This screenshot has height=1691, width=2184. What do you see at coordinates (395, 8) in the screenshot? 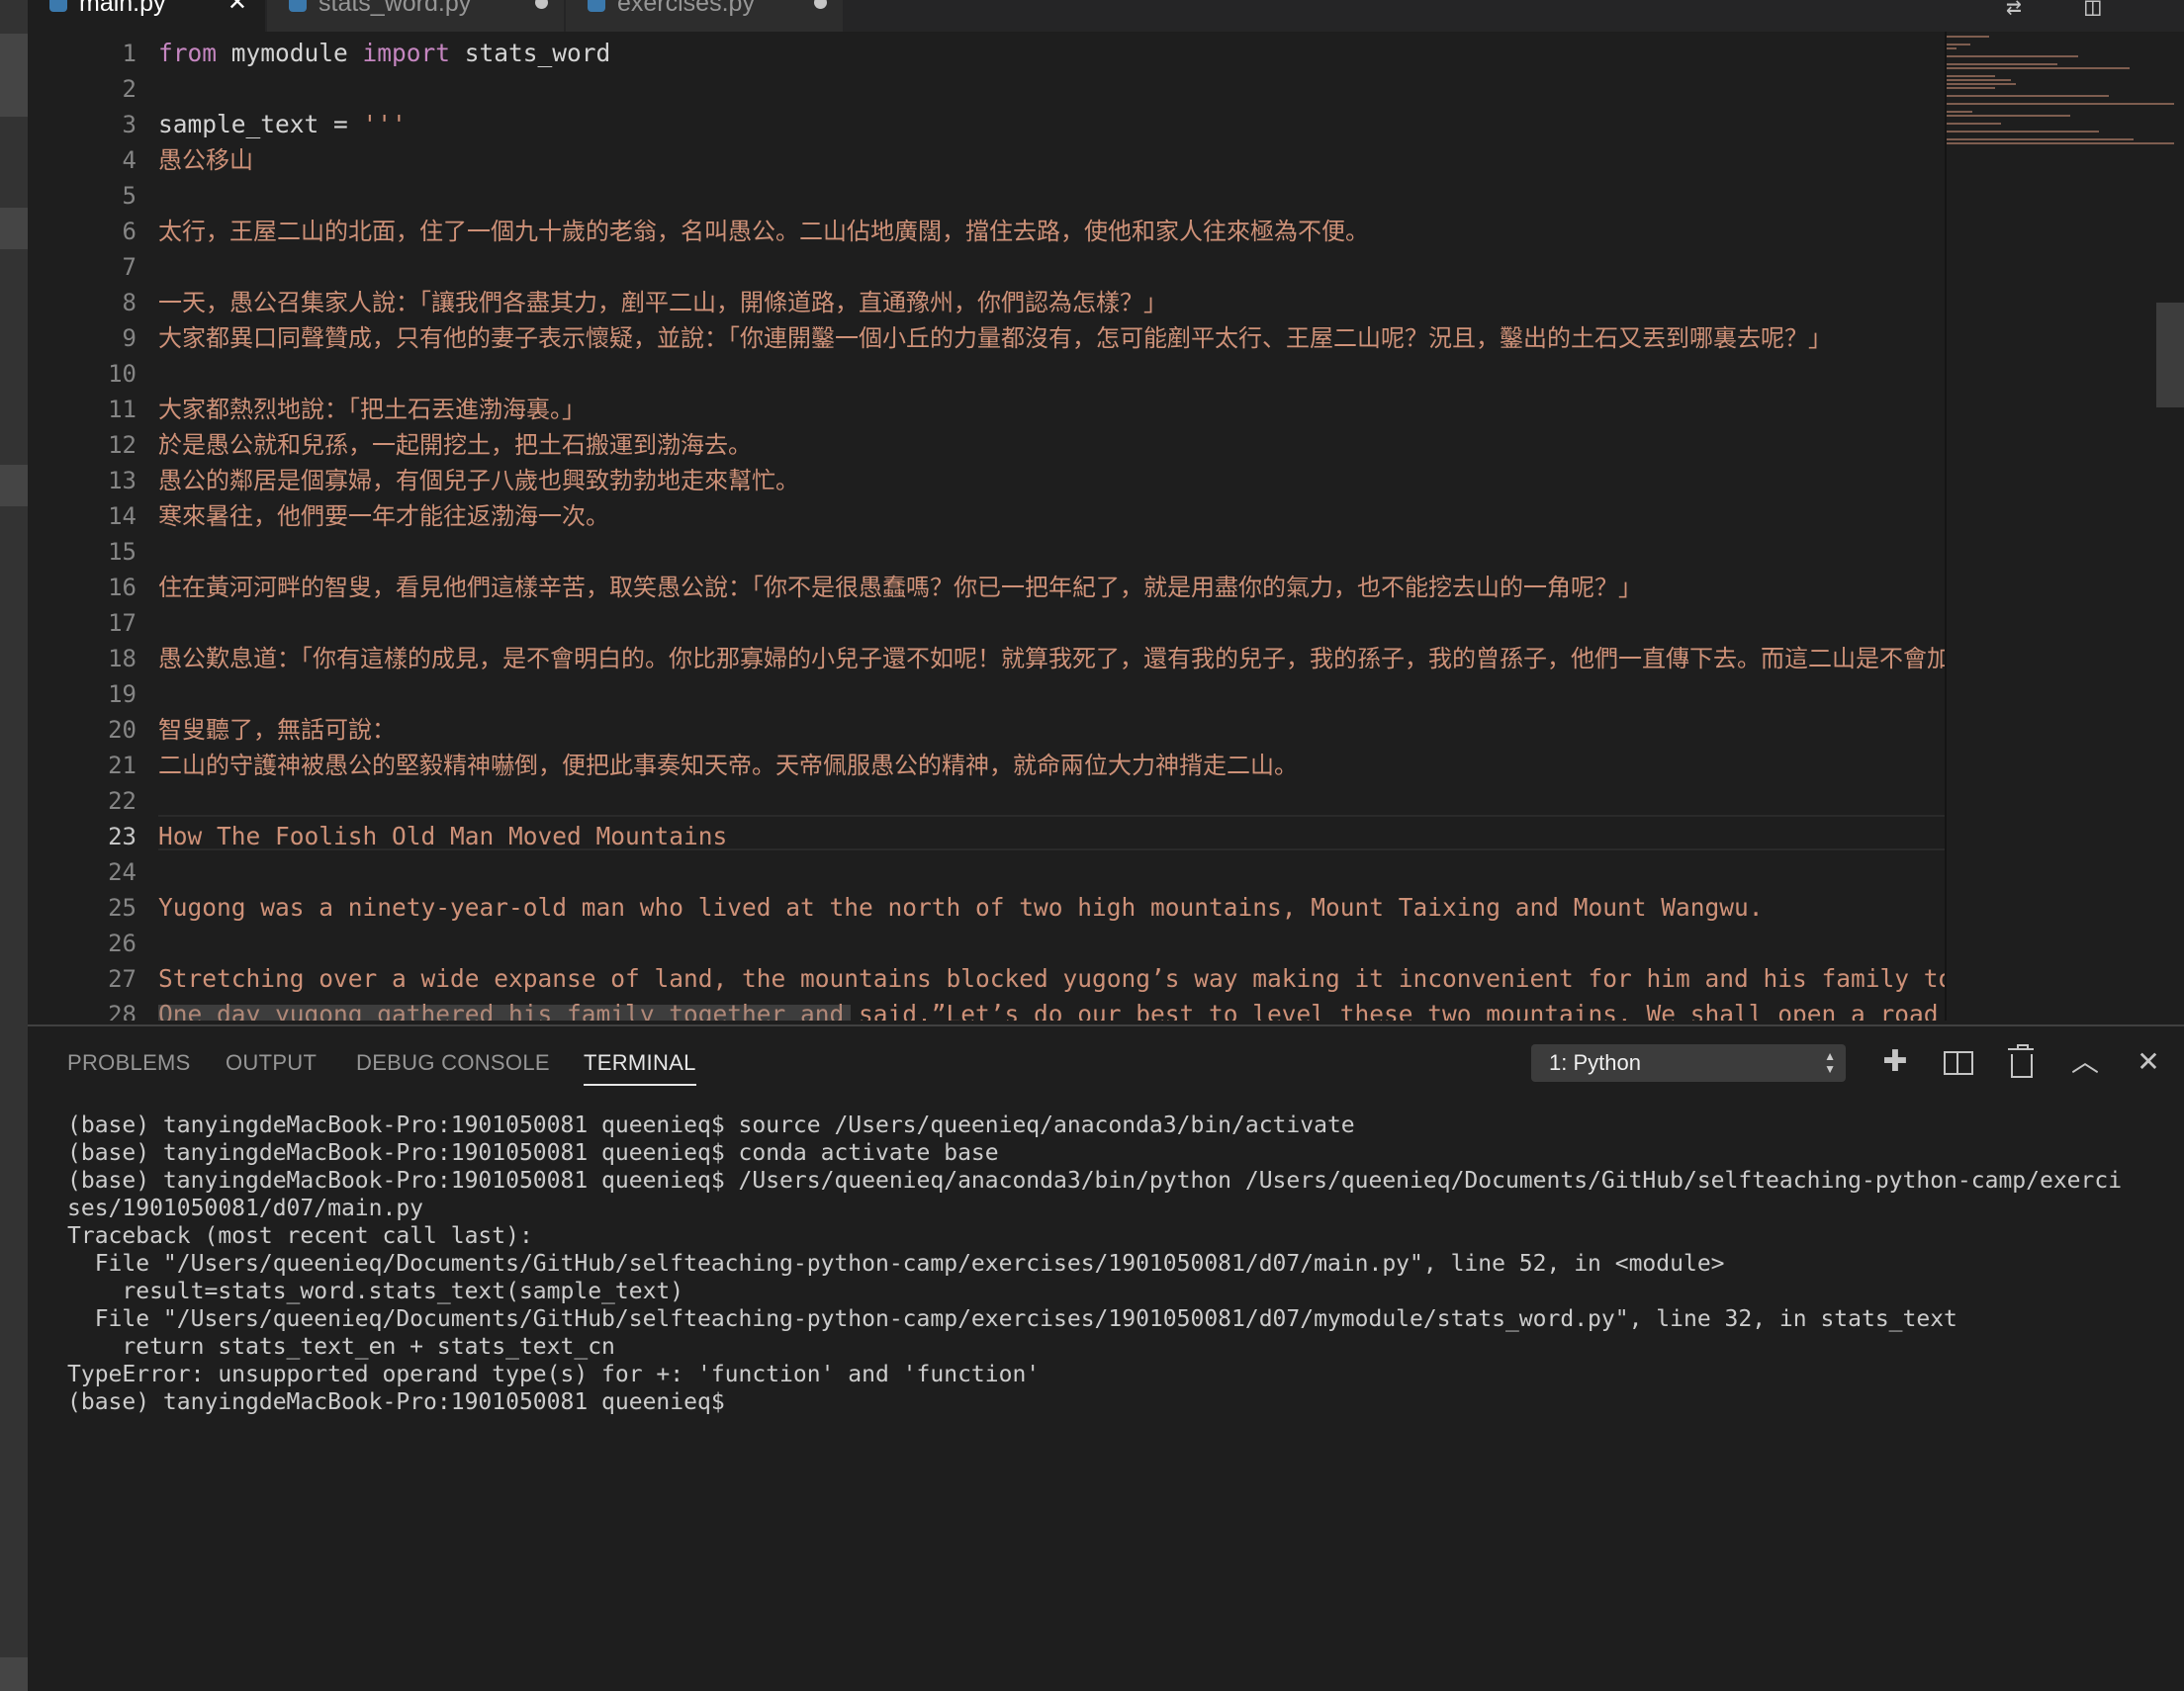
I see `tab-label: stats_word.py` at bounding box center [395, 8].